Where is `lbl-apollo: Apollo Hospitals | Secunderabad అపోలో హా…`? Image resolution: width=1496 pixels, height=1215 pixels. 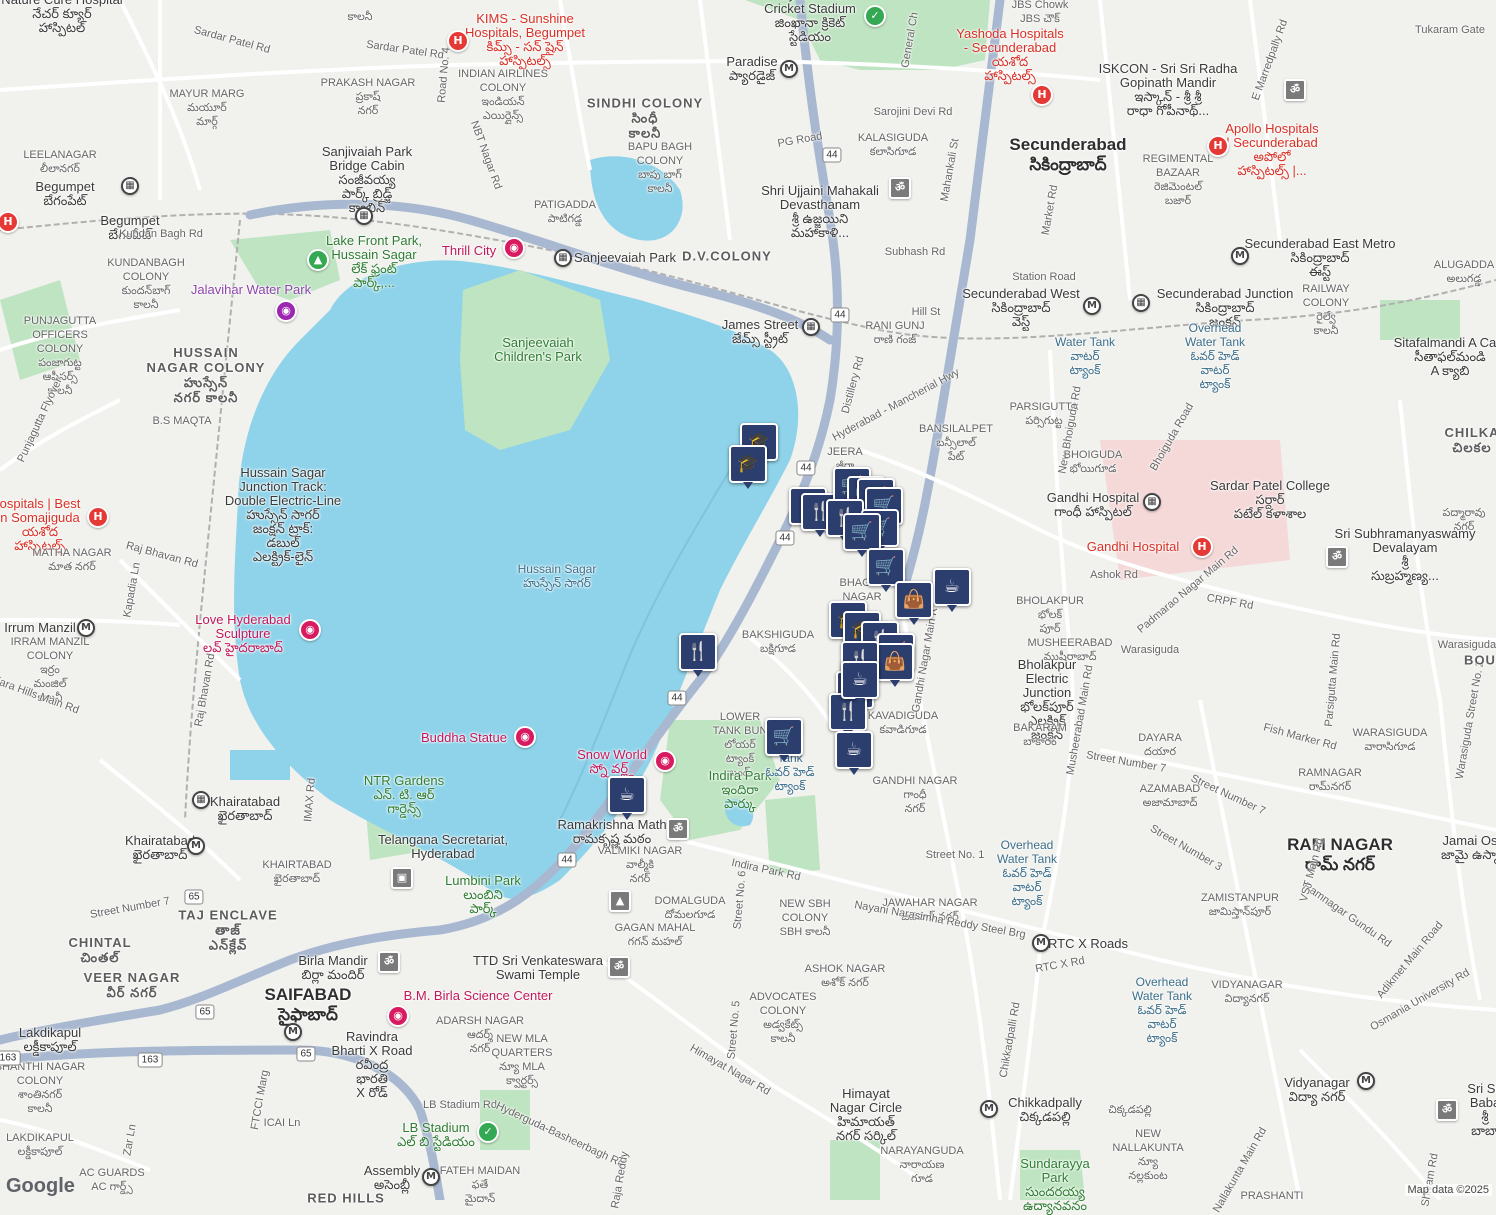 lbl-apollo: Apollo Hospitals | Secunderabad అపోలో హా… is located at coordinates (1272, 149).